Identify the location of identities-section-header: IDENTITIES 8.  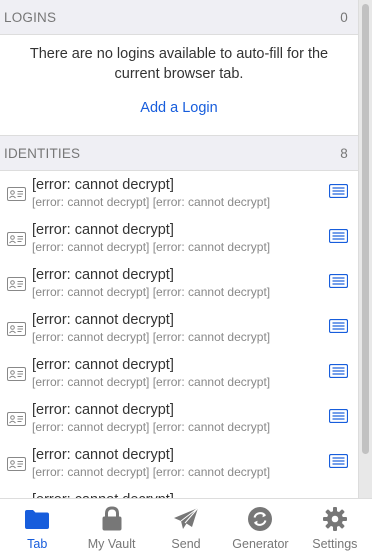
(179, 153).